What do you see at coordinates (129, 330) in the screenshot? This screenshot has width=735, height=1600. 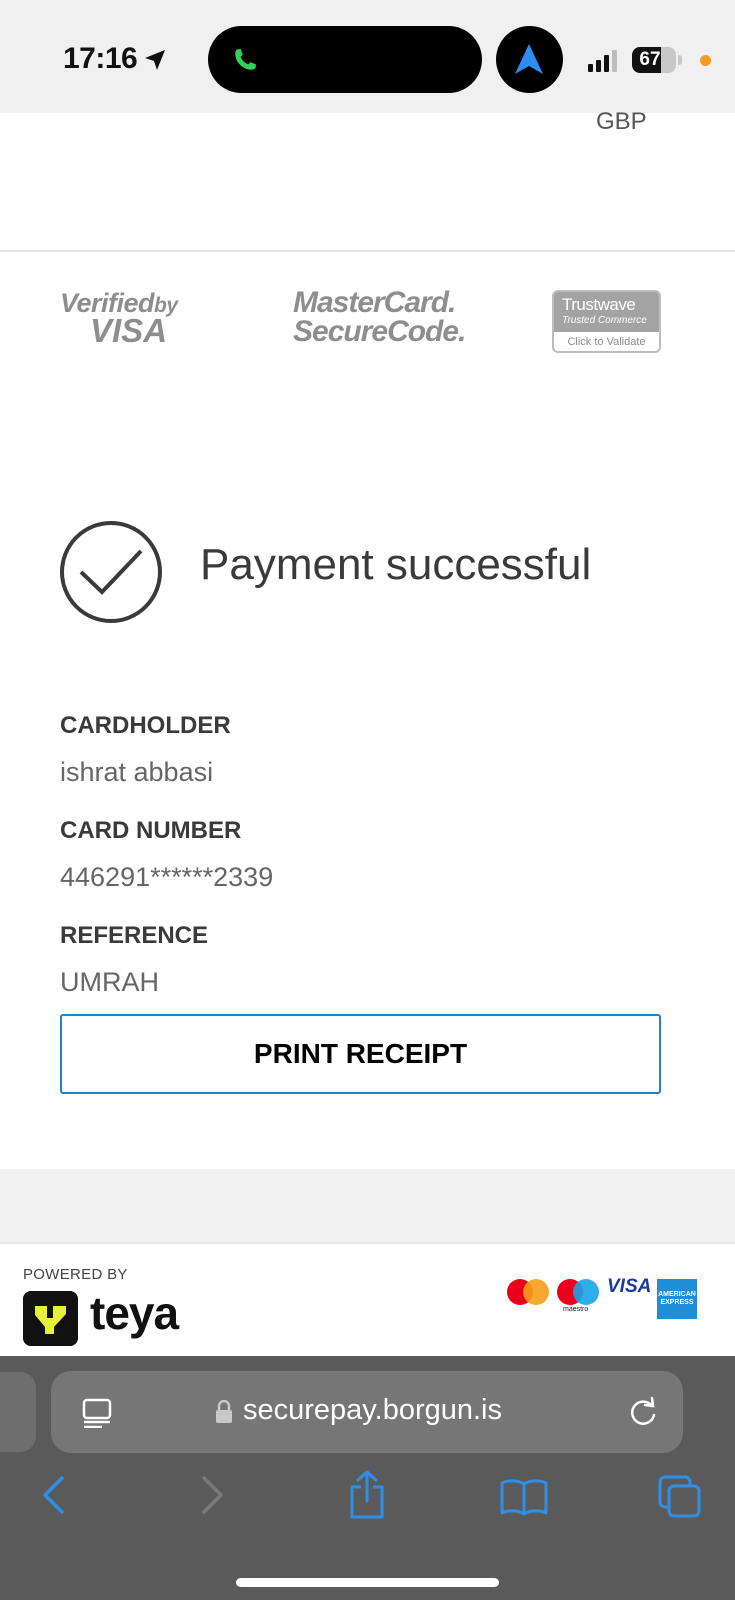 I see `vbv-visa: VISA` at bounding box center [129, 330].